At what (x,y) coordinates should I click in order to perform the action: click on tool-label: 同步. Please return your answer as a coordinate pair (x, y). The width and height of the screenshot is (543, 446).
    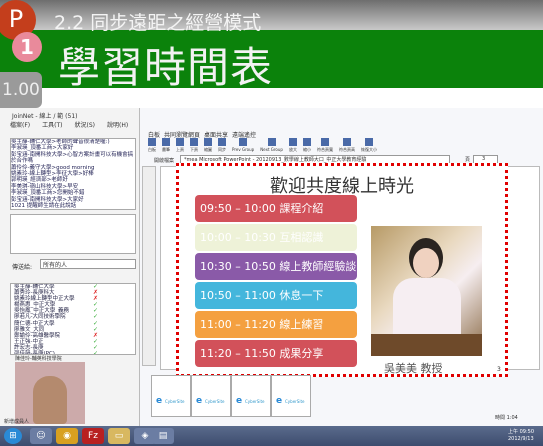
    Looking at the image, I should click on (222, 149).